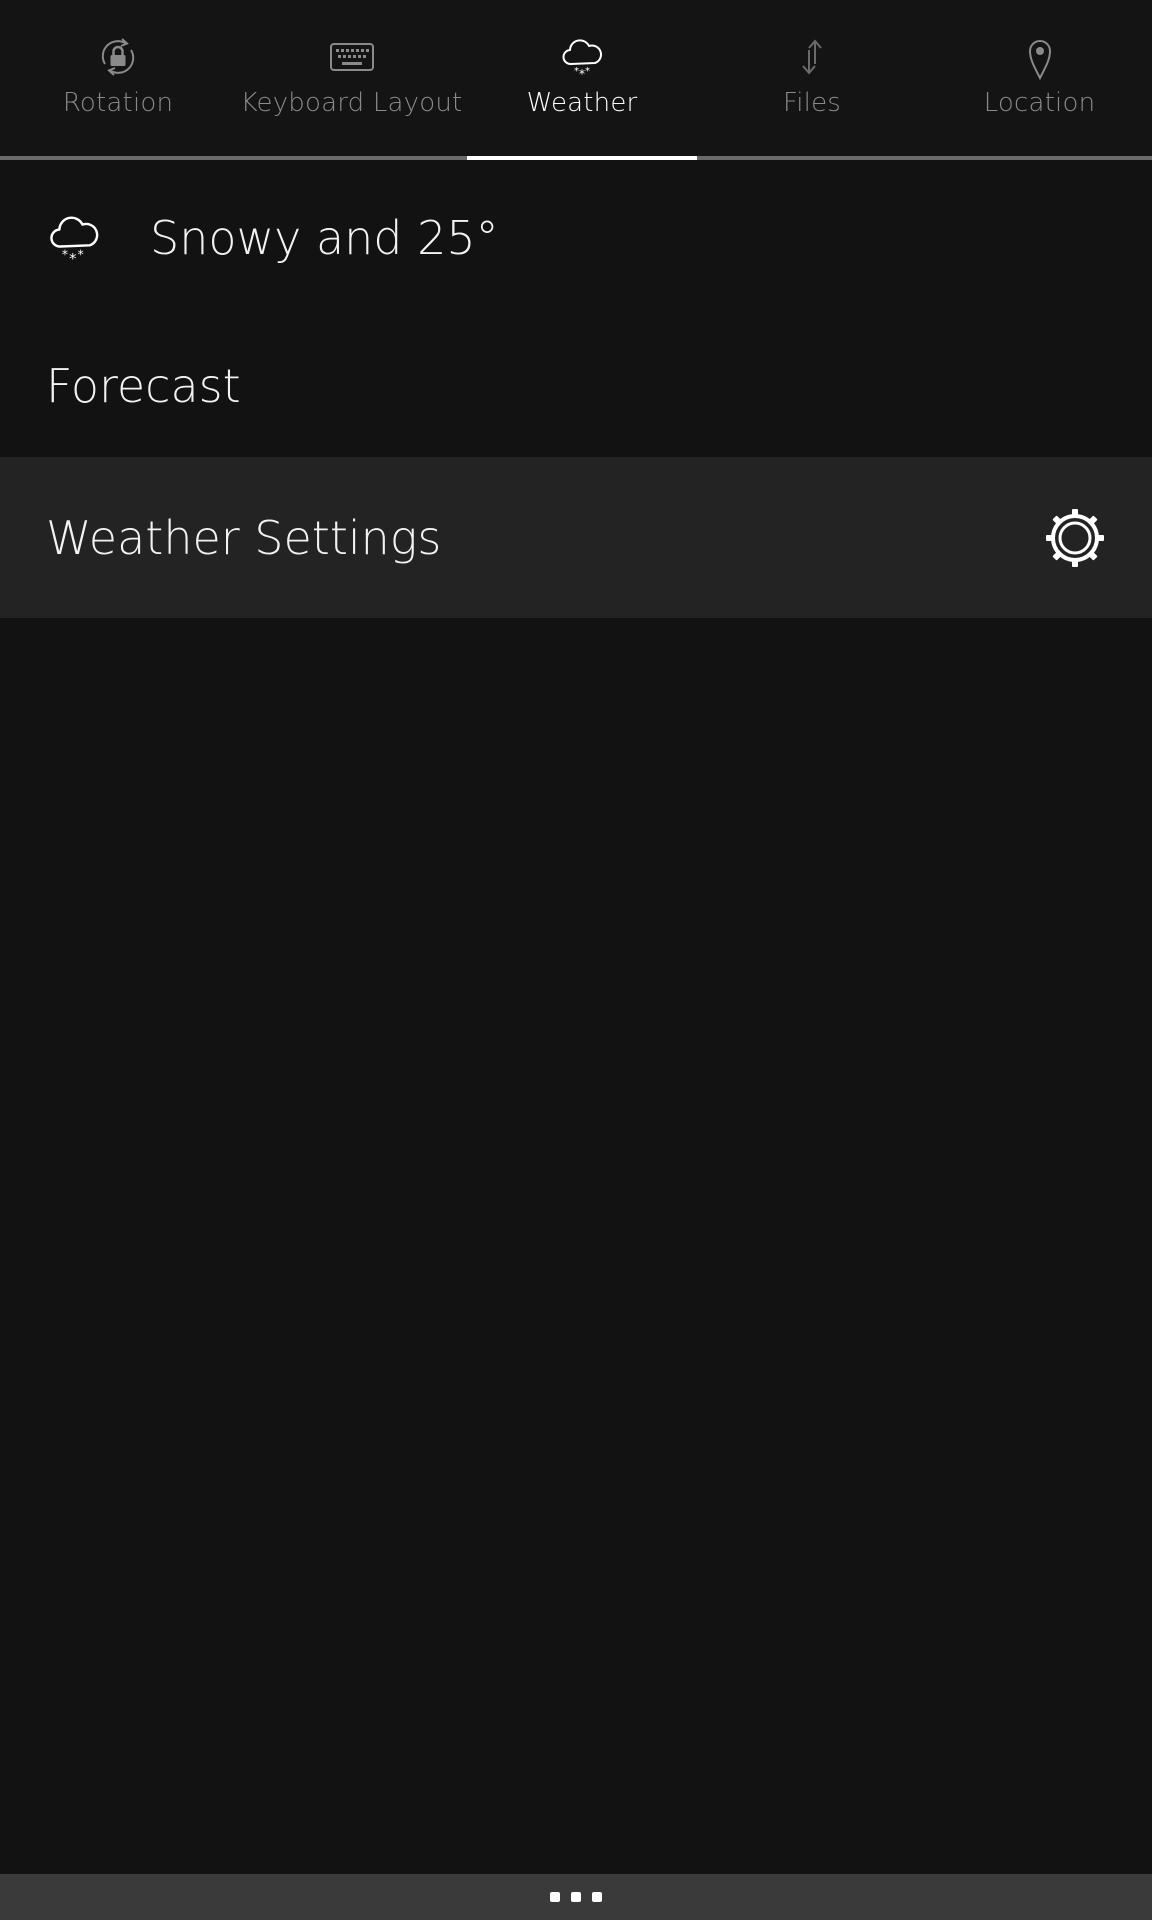 Image resolution: width=1152 pixels, height=1920 pixels. What do you see at coordinates (118, 103) in the screenshot?
I see `tab-label: Rotation` at bounding box center [118, 103].